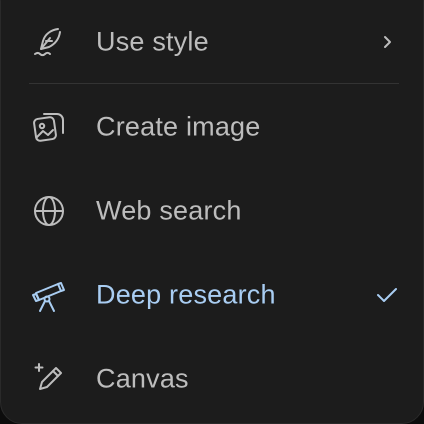 This screenshot has height=424, width=424. What do you see at coordinates (152, 41) in the screenshot?
I see `menu-item-label: Use style` at bounding box center [152, 41].